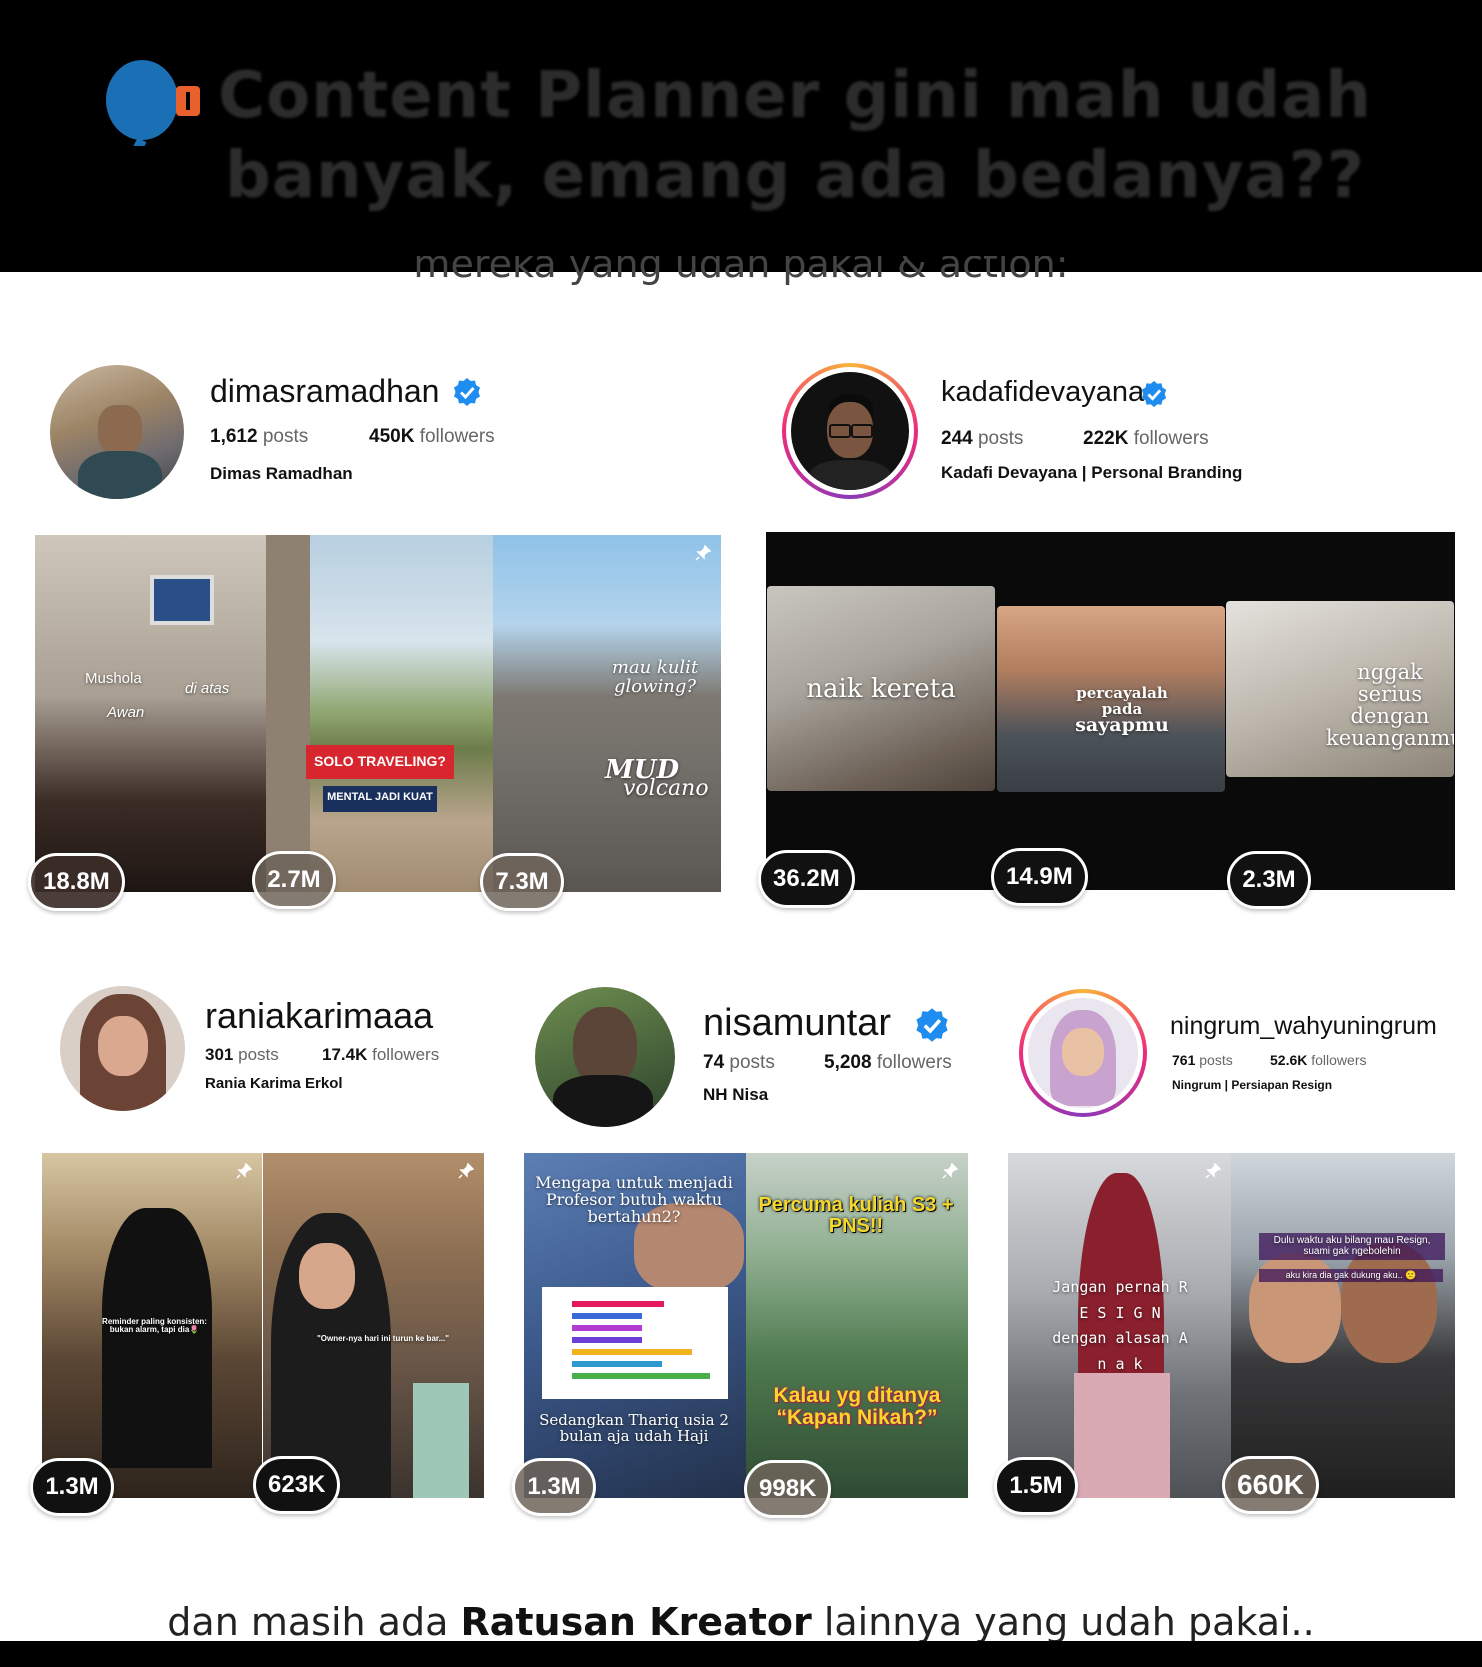 This screenshot has height=1667, width=1482. Describe the element at coordinates (806, 879) in the screenshot. I see `view-count-badge: 36.2M` at that location.